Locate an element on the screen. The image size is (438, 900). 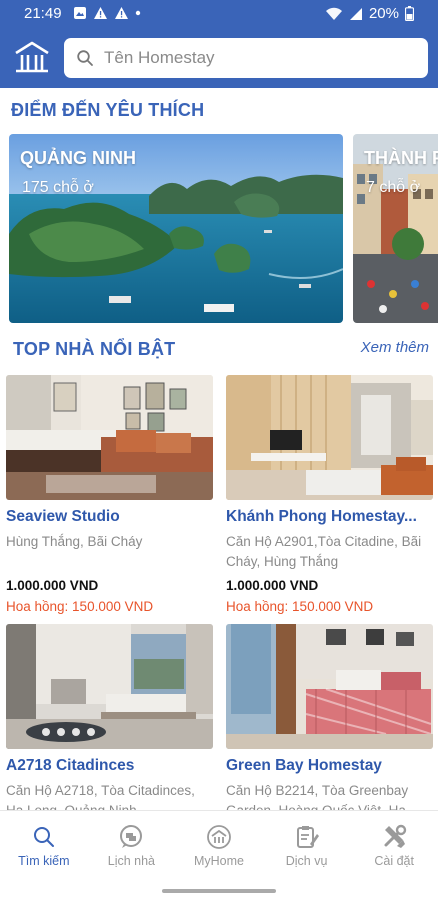
notification-icons is located at coordinates (107, 13).